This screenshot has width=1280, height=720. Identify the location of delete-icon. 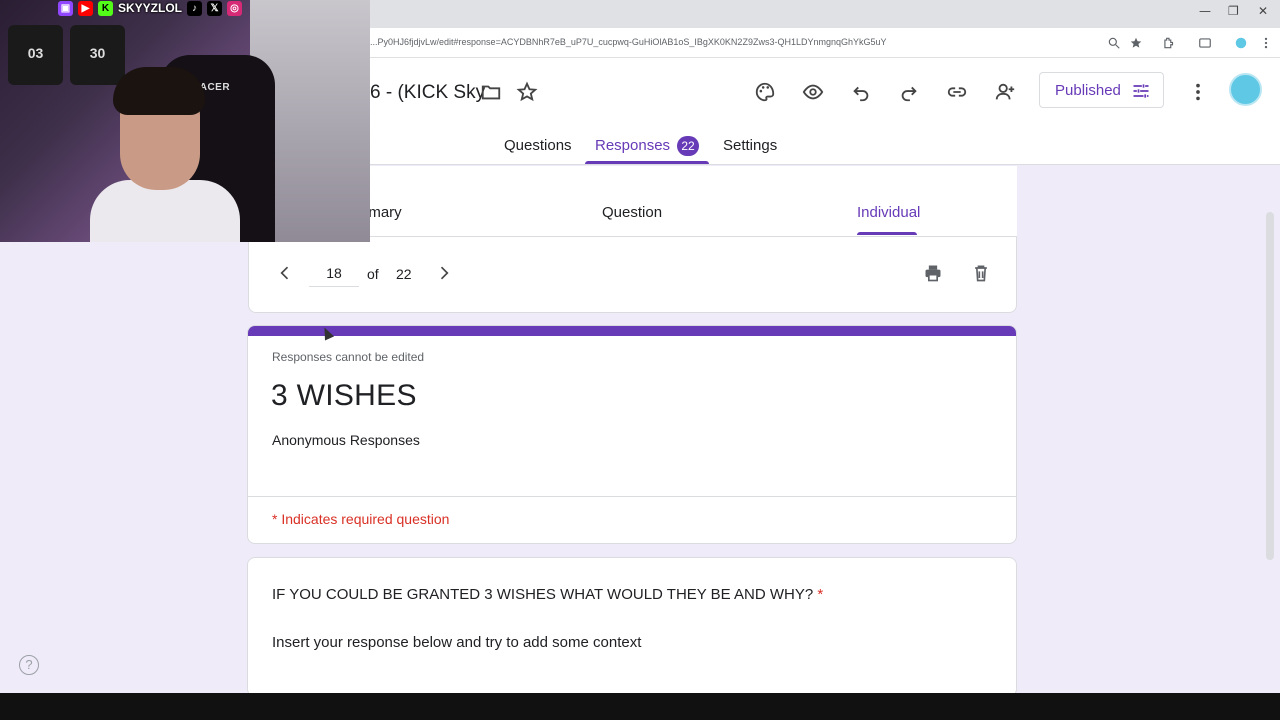
(981, 273).